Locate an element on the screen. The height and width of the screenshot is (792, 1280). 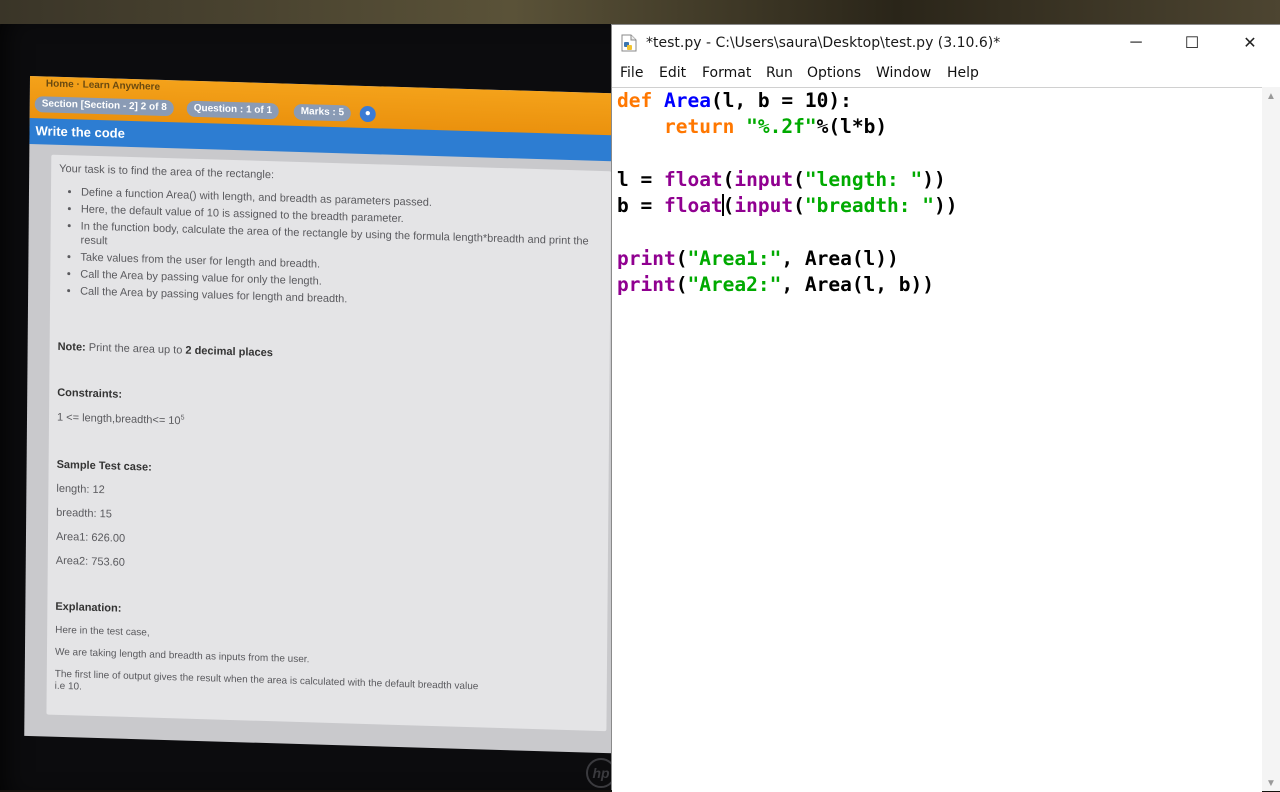
constraints-text: 1 <= length,breadth<= 10 is located at coordinates (118, 419).